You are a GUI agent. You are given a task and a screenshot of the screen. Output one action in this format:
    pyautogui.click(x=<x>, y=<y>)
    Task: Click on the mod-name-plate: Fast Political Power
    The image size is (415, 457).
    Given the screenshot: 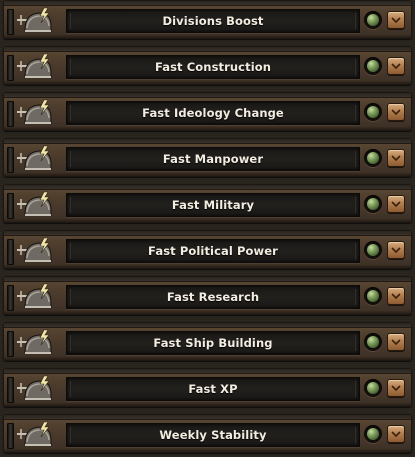 What is the action you would take?
    pyautogui.click(x=213, y=251)
    